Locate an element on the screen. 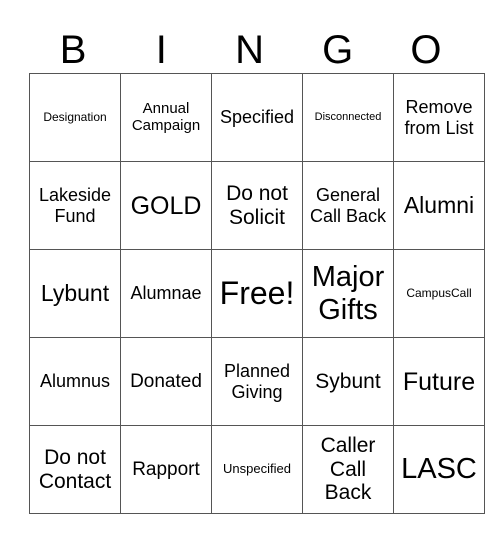 Image resolution: width=500 pixels, height=544 pixels. bingo-cell: Donated is located at coordinates (166, 381).